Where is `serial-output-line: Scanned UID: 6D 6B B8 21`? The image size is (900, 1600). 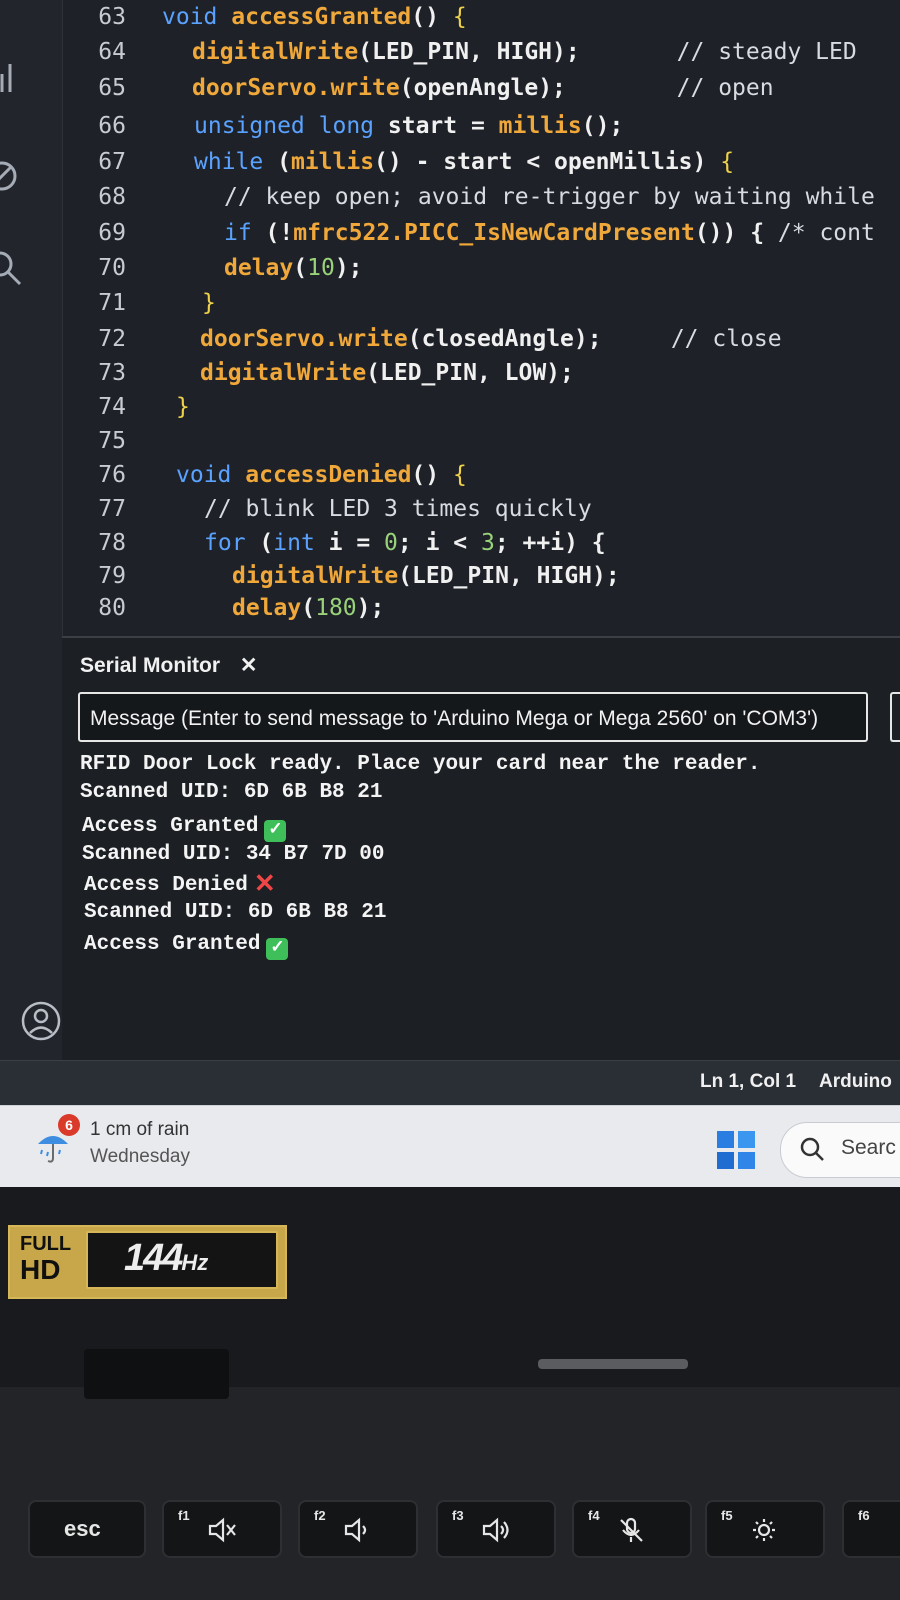 serial-output-line: Scanned UID: 6D 6B B8 21 is located at coordinates (231, 793).